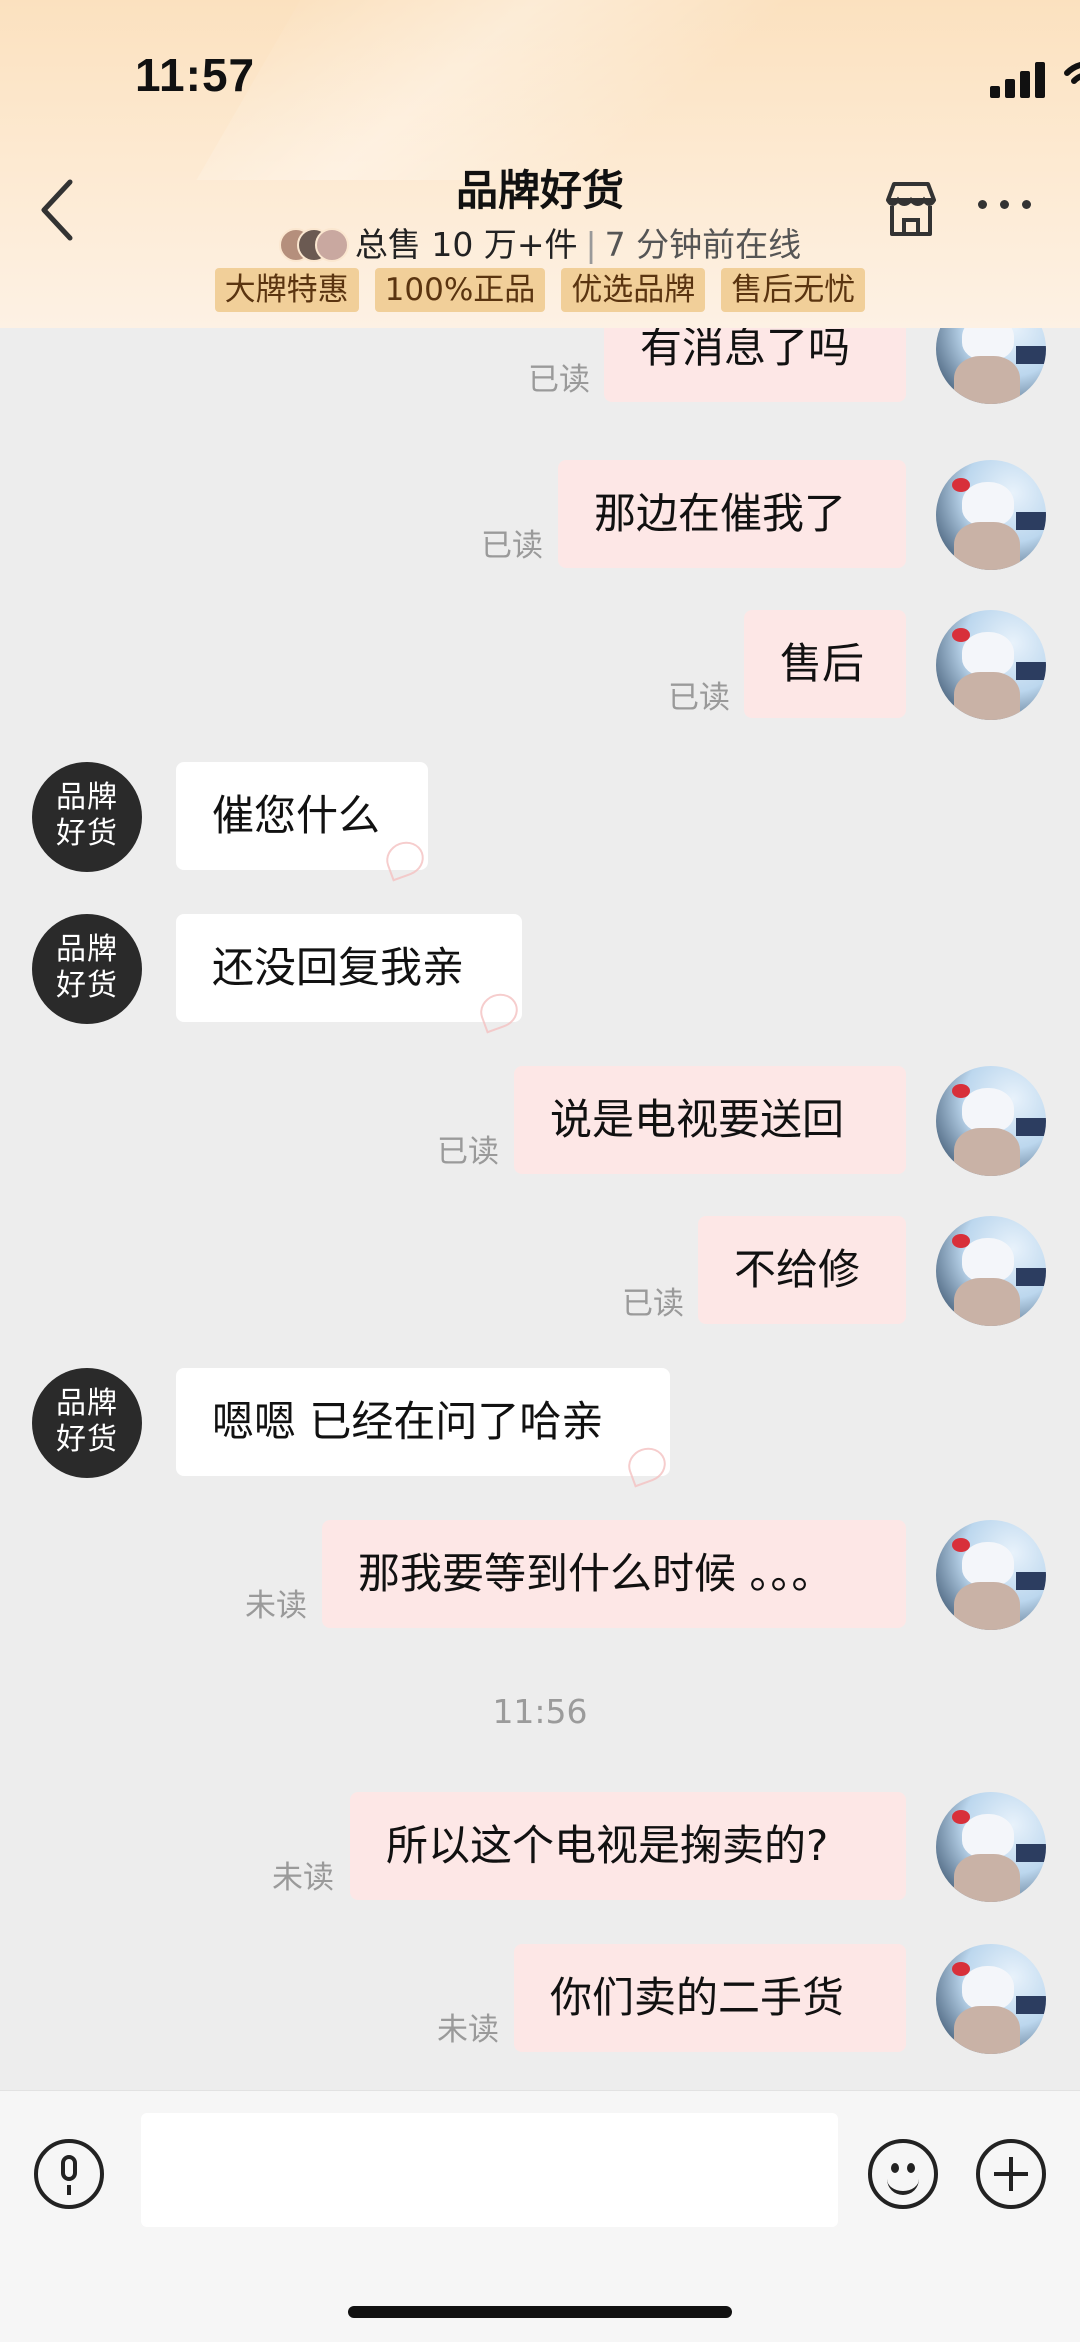  What do you see at coordinates (286, 290) in the screenshot?
I see `tag: 大牌特惠` at bounding box center [286, 290].